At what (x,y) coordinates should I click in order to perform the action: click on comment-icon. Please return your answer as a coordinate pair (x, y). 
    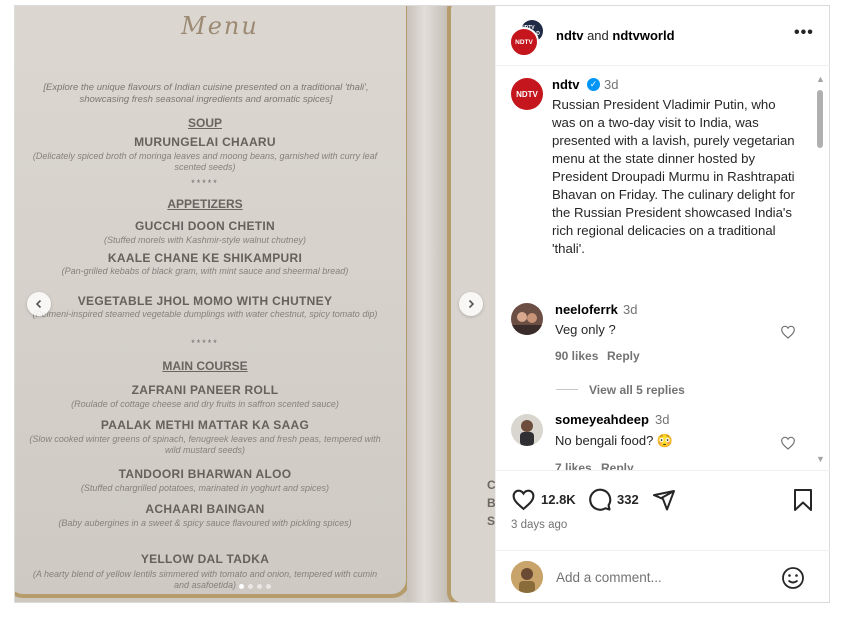
    Looking at the image, I should click on (599, 499).